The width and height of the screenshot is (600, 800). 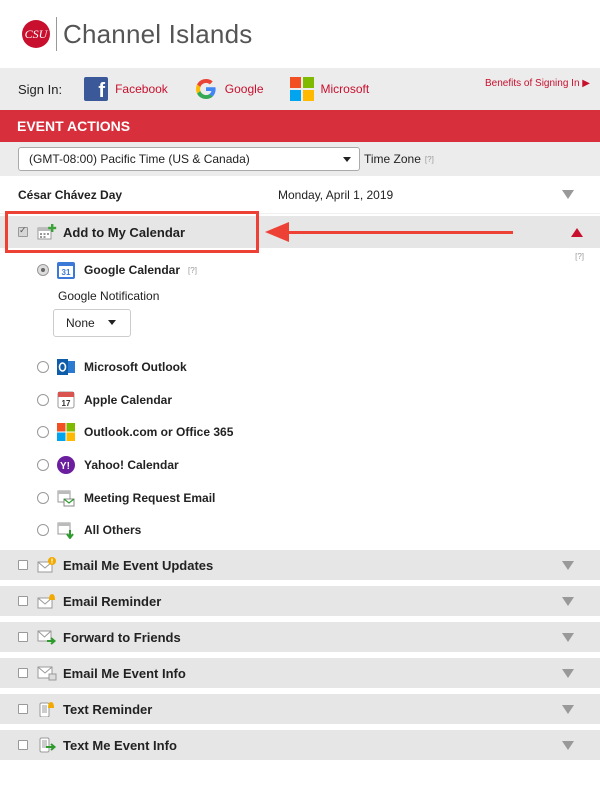 What do you see at coordinates (429, 159) in the screenshot?
I see `timezone-help-icon: [?]` at bounding box center [429, 159].